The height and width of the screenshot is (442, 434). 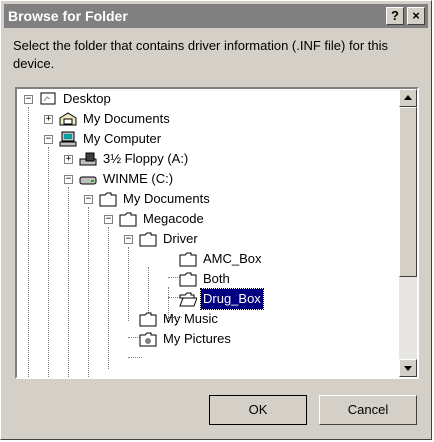 I want to click on help-button: ?, so click(x=395, y=16).